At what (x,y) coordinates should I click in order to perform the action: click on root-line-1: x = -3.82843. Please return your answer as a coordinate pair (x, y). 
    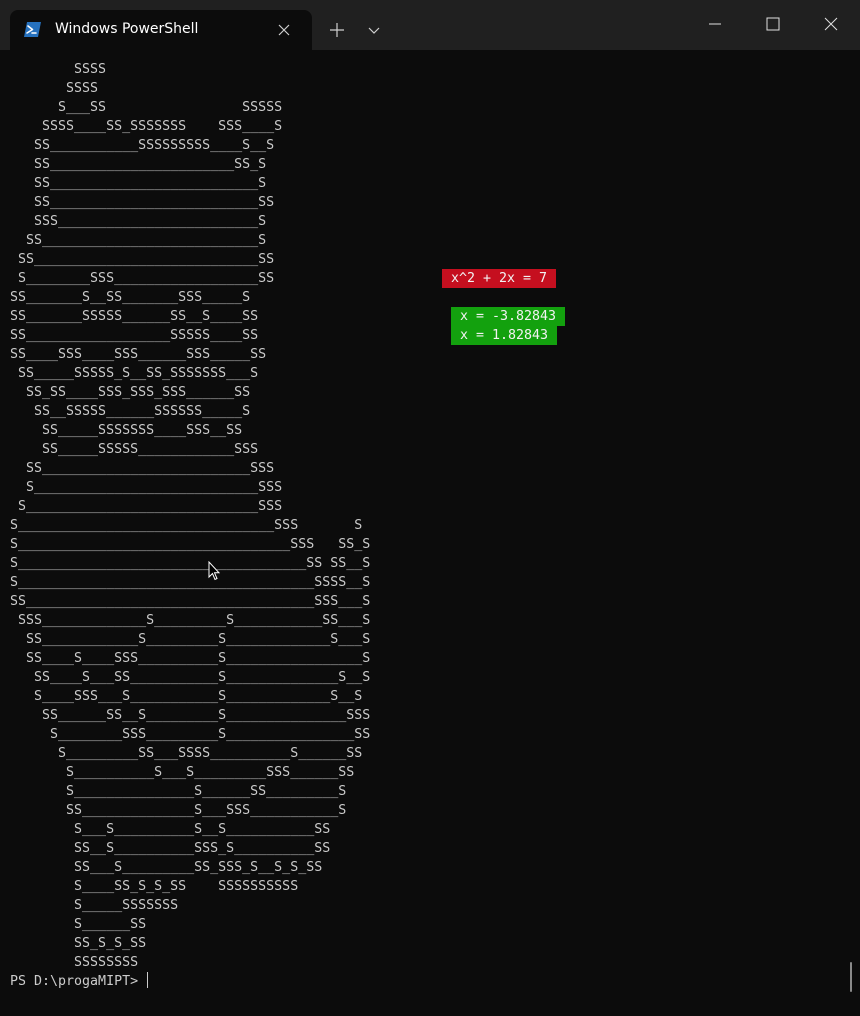
    Looking at the image, I should click on (508, 316).